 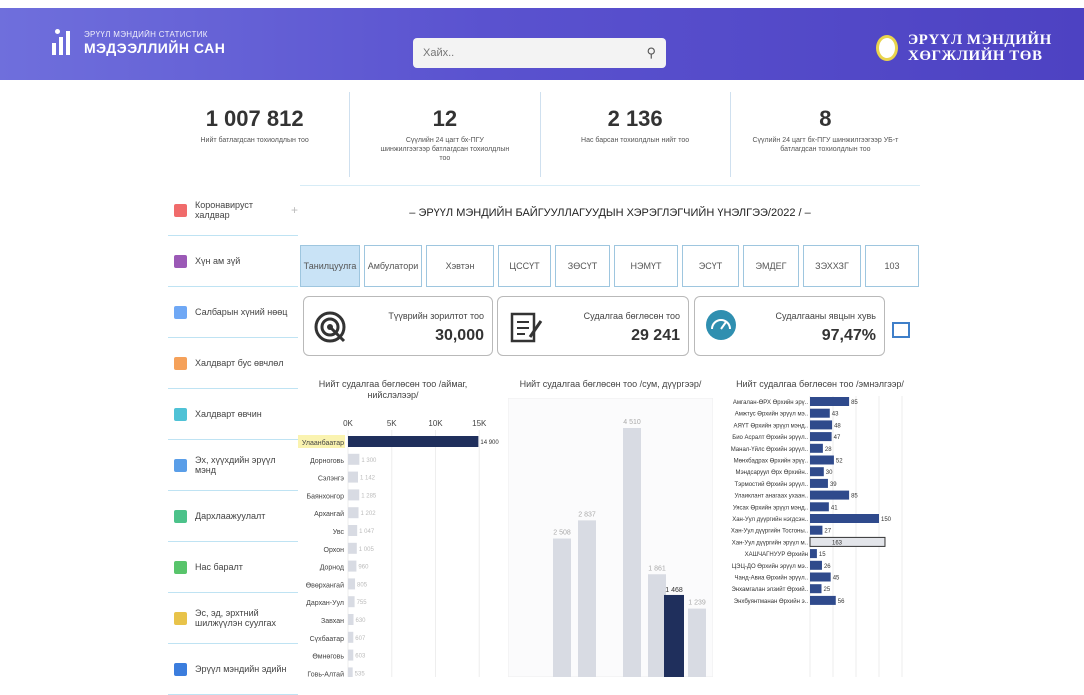 I want to click on stat-value: 8, so click(x=825, y=118).